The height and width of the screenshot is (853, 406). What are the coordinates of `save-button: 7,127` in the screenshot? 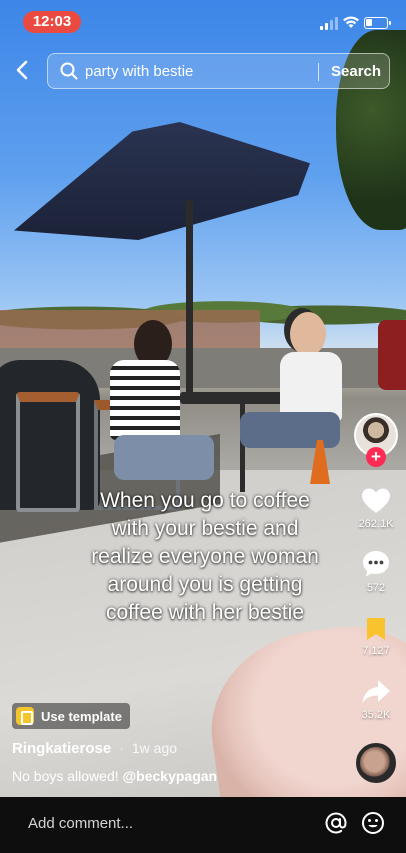 It's located at (376, 636).